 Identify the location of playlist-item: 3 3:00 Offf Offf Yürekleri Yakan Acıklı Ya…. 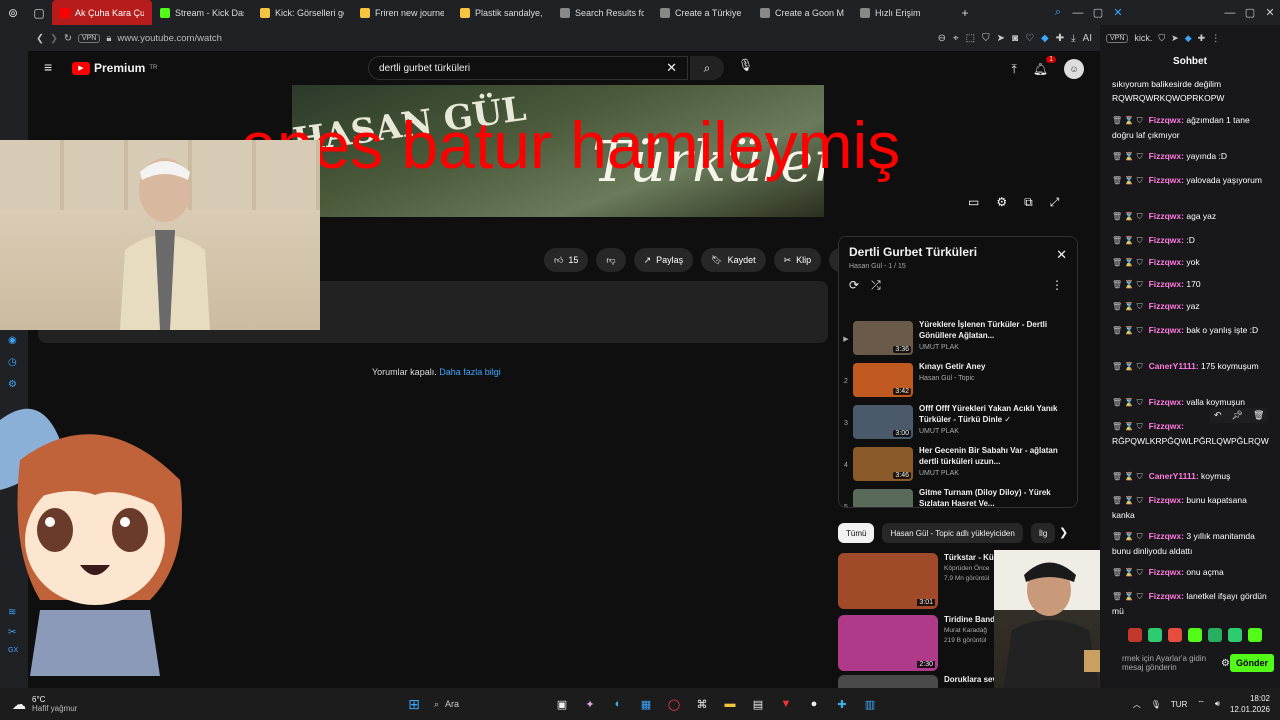
(955, 423).